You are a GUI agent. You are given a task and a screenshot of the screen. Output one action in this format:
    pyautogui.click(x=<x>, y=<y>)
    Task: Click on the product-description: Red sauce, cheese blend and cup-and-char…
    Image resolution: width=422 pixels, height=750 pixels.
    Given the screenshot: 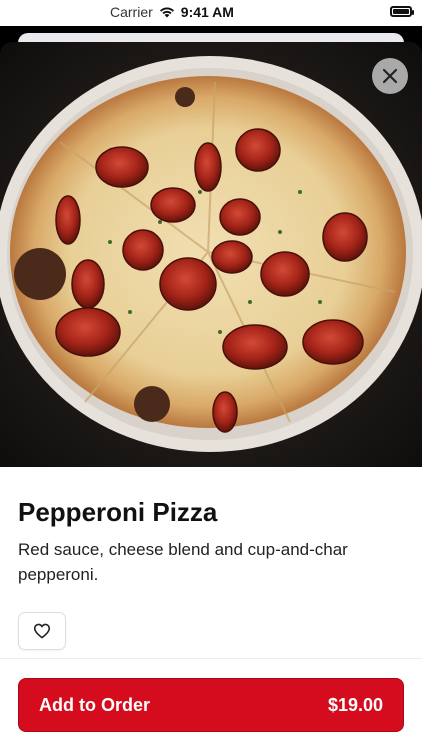 What is the action you would take?
    pyautogui.click(x=183, y=562)
    